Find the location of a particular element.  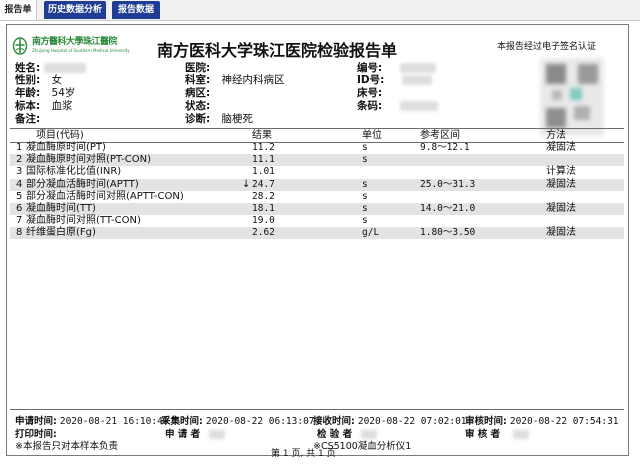

cell-name: 凝血酶原时间对照(PT-CON) is located at coordinates (88, 160).